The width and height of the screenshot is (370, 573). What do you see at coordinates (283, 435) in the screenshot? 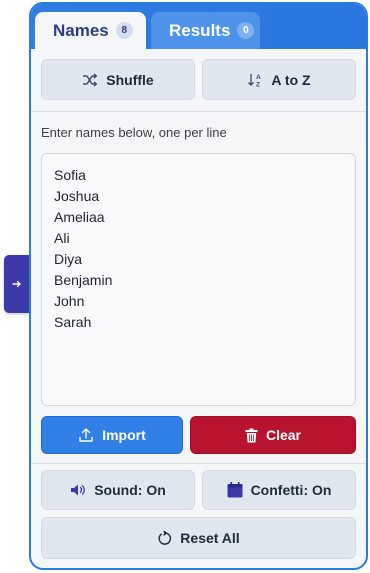
I see `clear-label: Clear` at bounding box center [283, 435].